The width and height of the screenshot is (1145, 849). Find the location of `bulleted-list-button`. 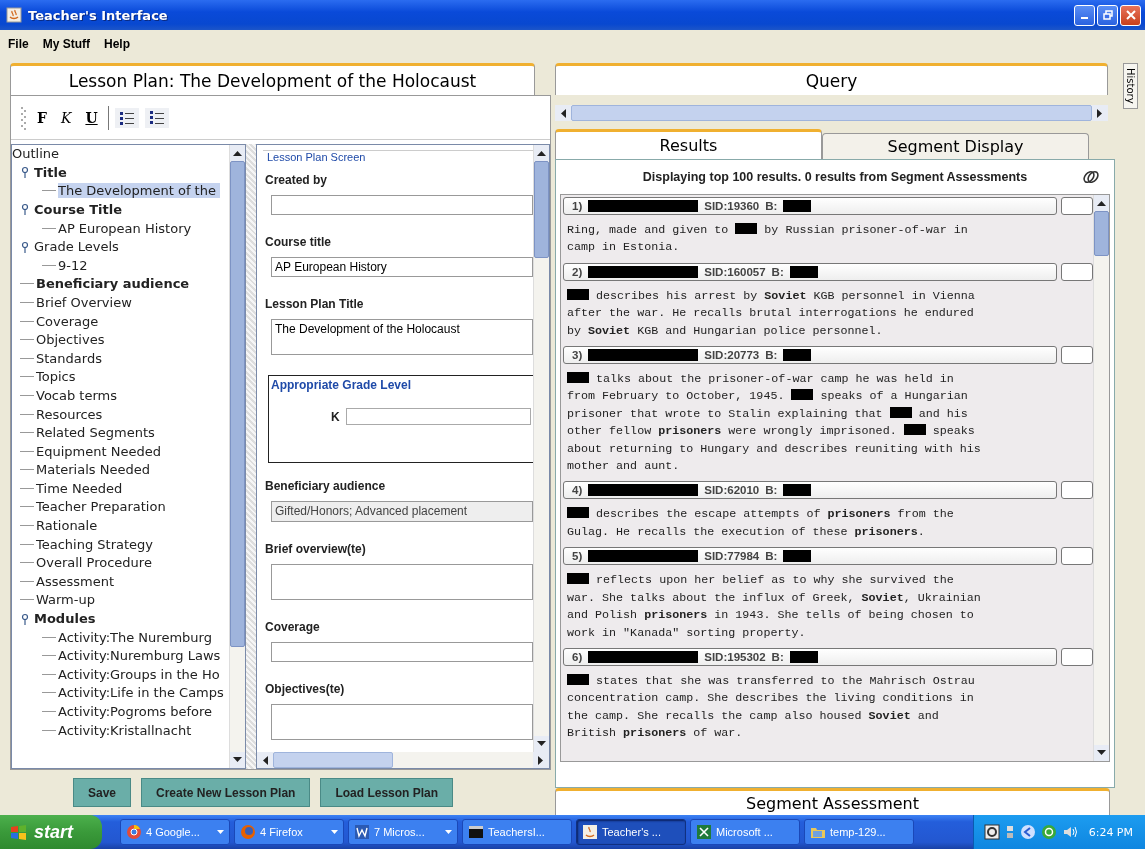

bulleted-list-button is located at coordinates (126, 117).